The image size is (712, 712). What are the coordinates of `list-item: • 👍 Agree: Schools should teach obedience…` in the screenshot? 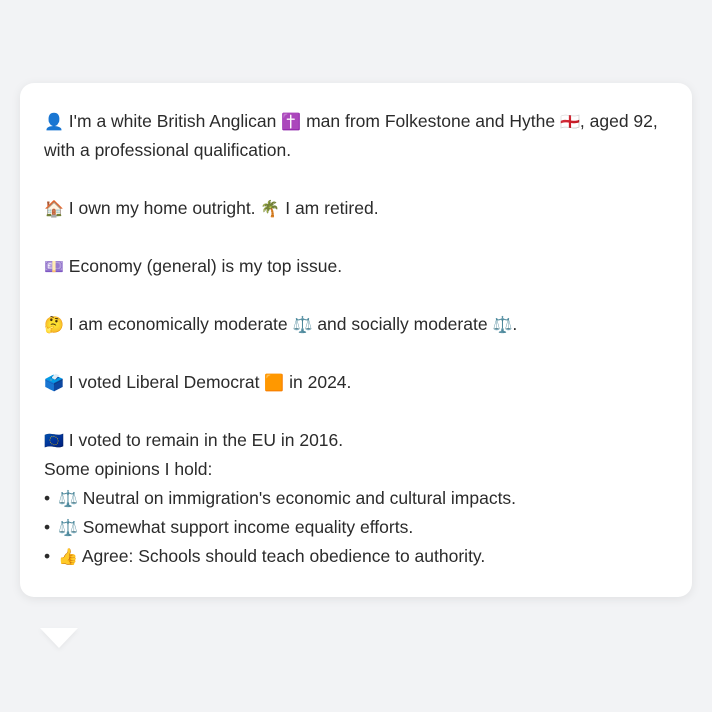 It's located at (356, 556).